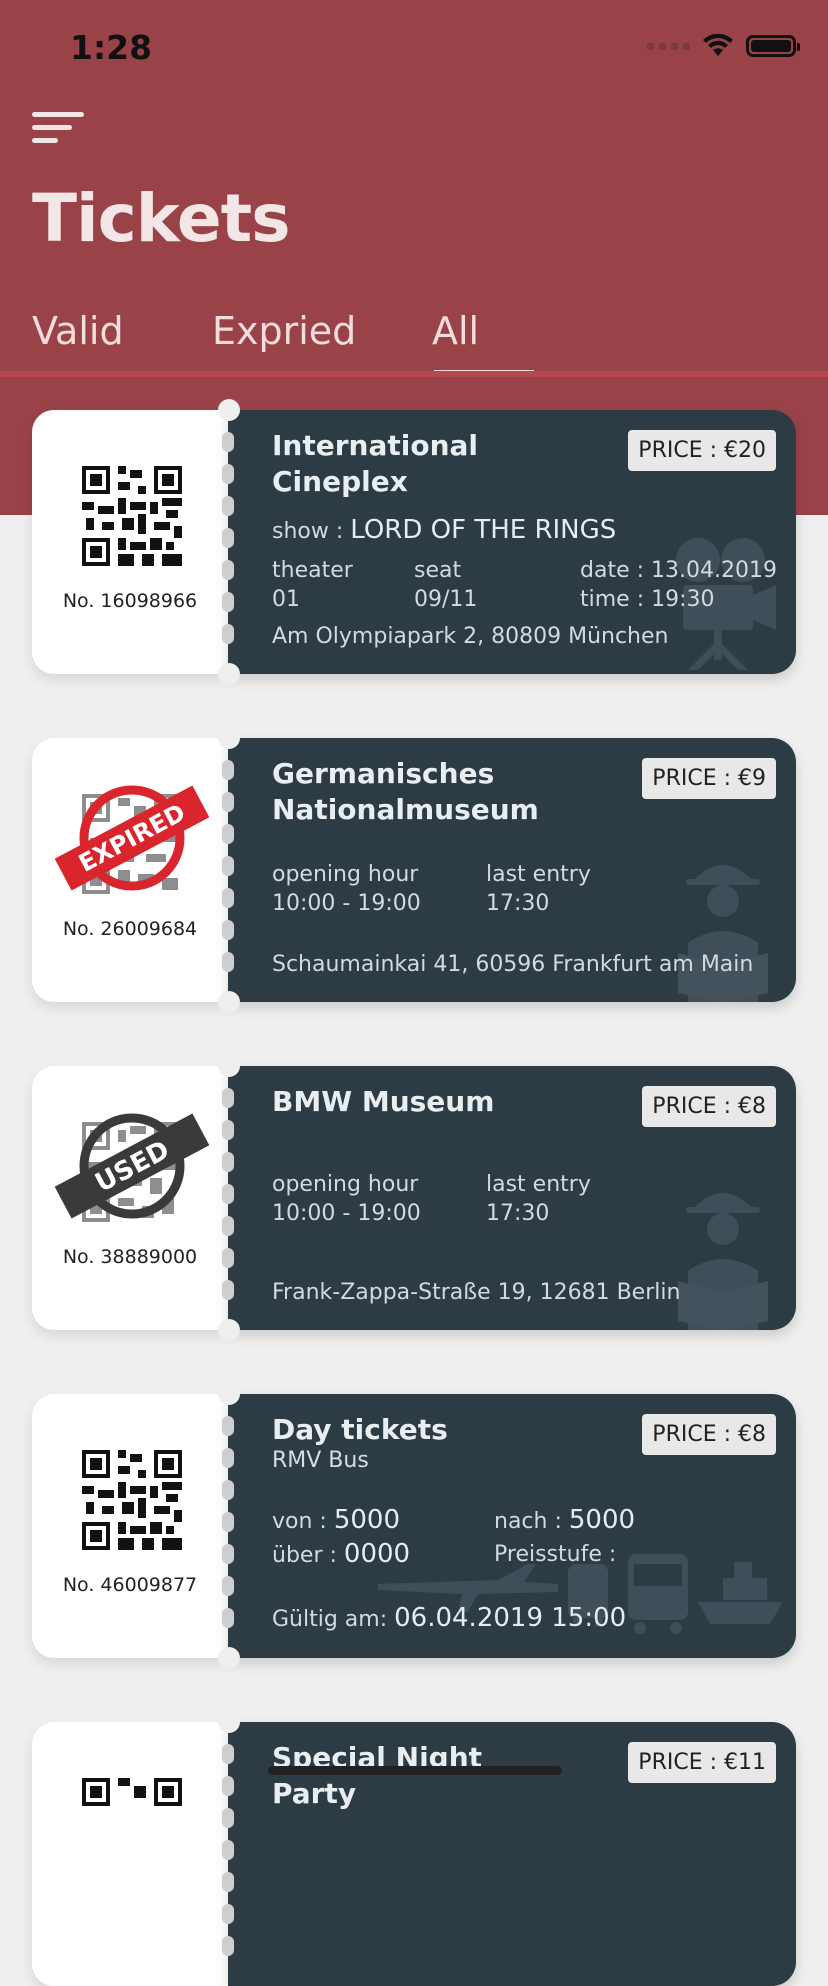  What do you see at coordinates (647, 599) in the screenshot?
I see `time-value: time : 19:30` at bounding box center [647, 599].